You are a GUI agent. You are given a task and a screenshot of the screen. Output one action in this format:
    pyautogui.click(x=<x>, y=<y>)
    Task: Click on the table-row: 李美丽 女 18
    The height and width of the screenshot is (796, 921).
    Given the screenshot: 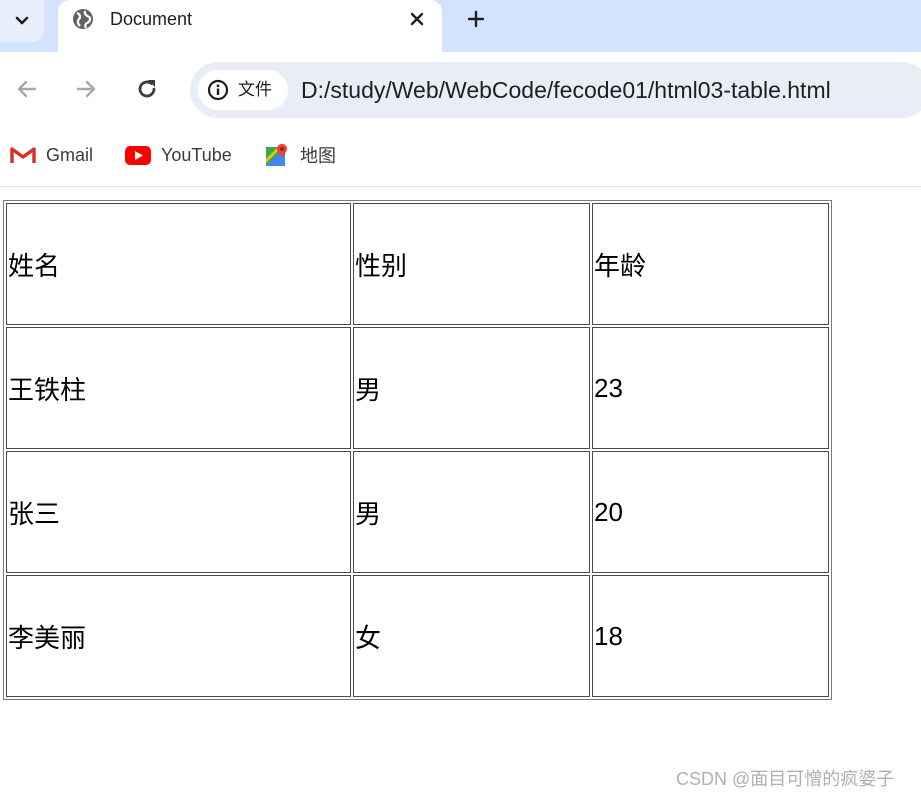 What is the action you would take?
    pyautogui.click(x=417, y=636)
    